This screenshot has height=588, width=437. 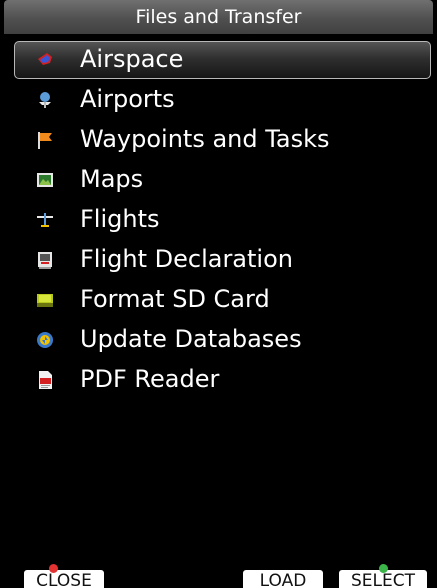 I want to click on close-button-label: CLOSE, so click(x=64, y=579).